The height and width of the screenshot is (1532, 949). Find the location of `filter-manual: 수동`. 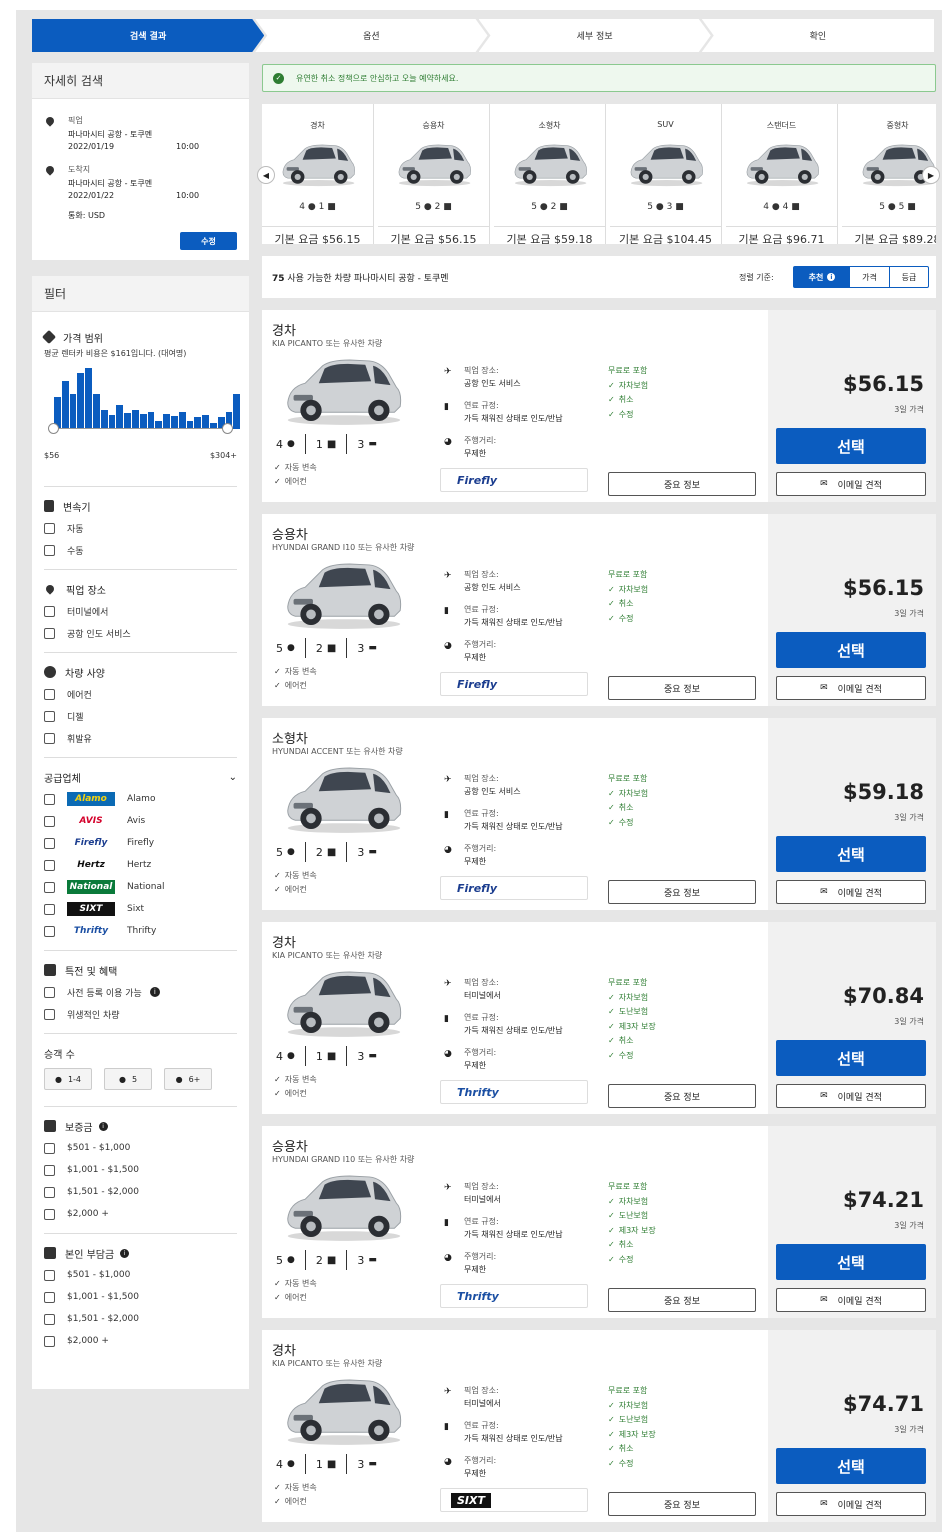

filter-manual: 수동 is located at coordinates (140, 550).